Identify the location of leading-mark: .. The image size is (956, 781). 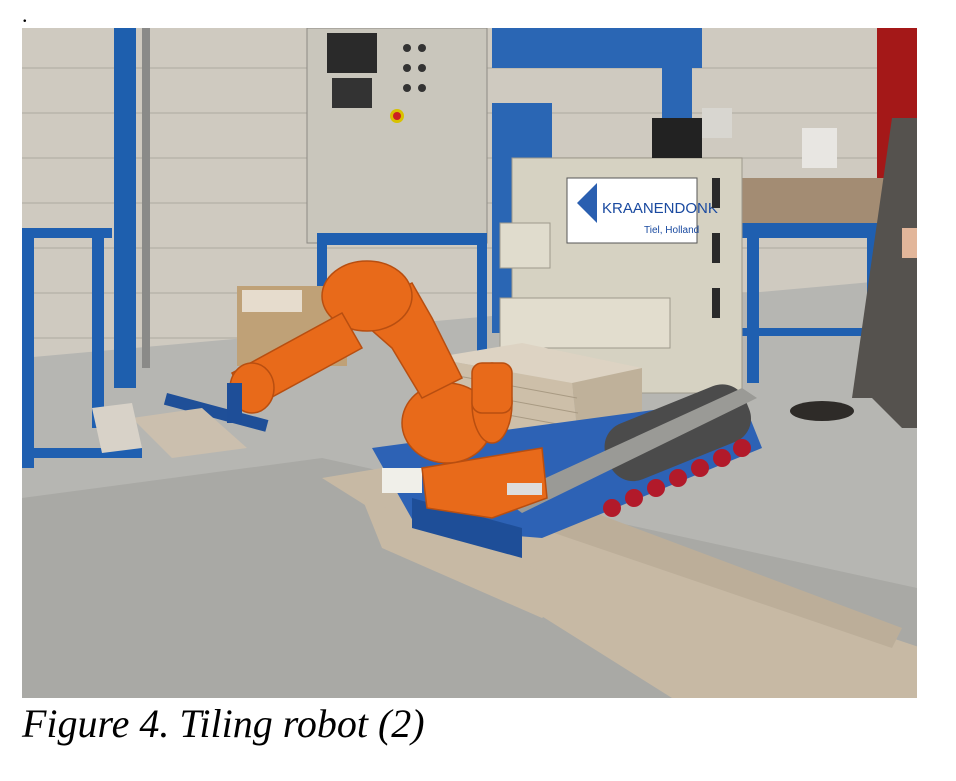
(25, 14).